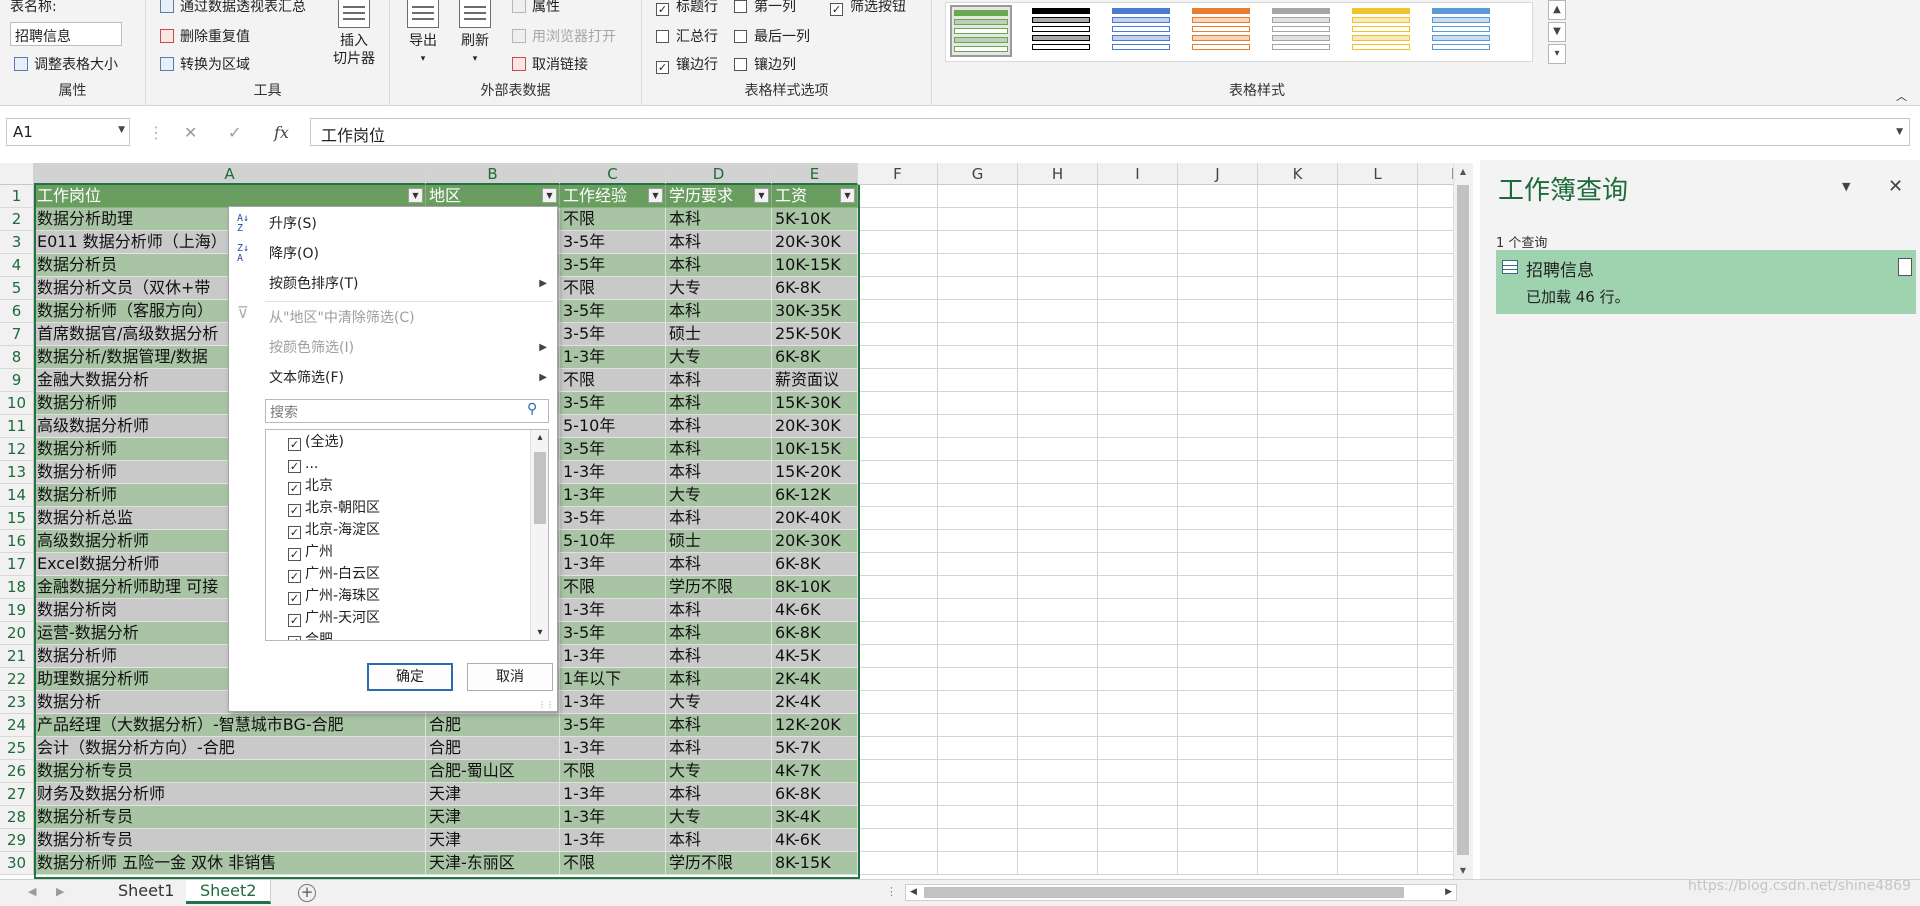  I want to click on horizontal-scrollbar: ◀ ▶, so click(1181, 892).